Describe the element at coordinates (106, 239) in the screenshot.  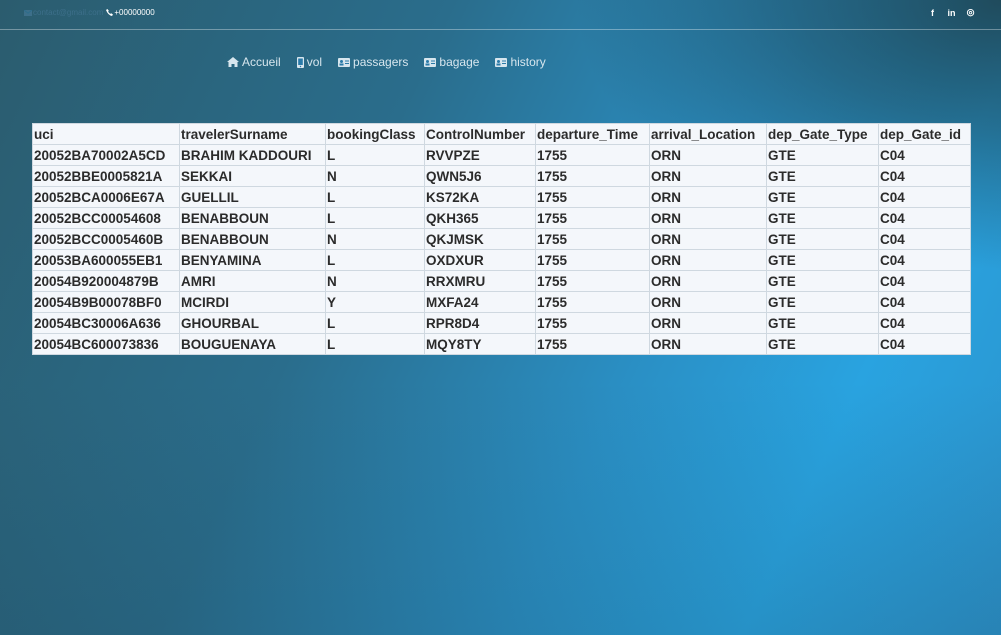
I see `table-cell: 20052BCC0005460B` at that location.